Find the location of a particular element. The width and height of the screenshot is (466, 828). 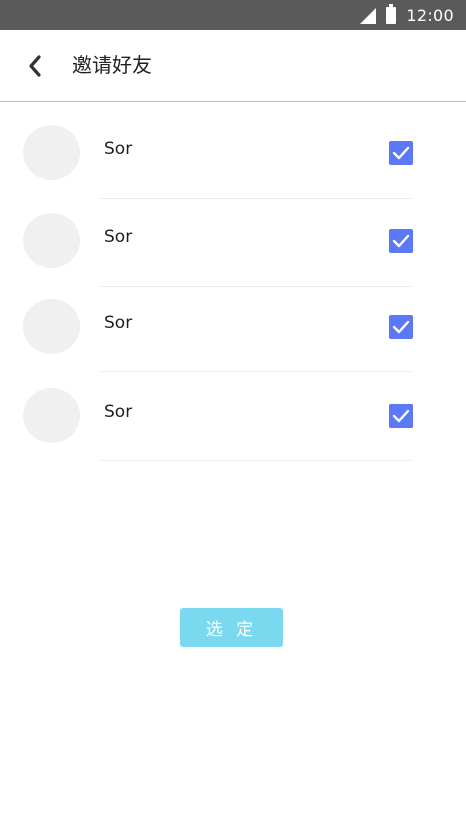

status-indicators: 12:00 is located at coordinates (407, 15).